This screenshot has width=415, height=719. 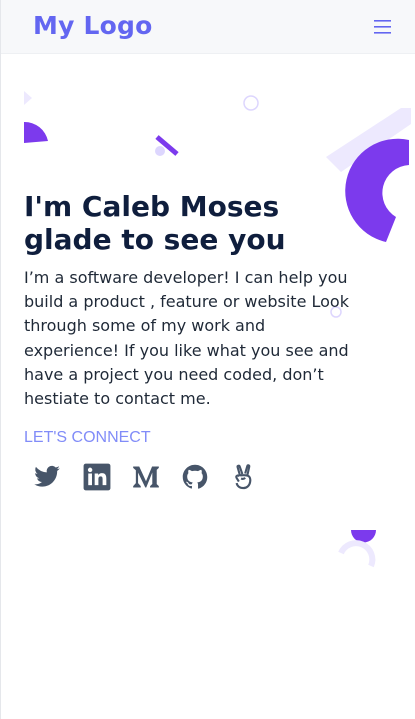 I want to click on twitter-link, so click(x=47, y=477).